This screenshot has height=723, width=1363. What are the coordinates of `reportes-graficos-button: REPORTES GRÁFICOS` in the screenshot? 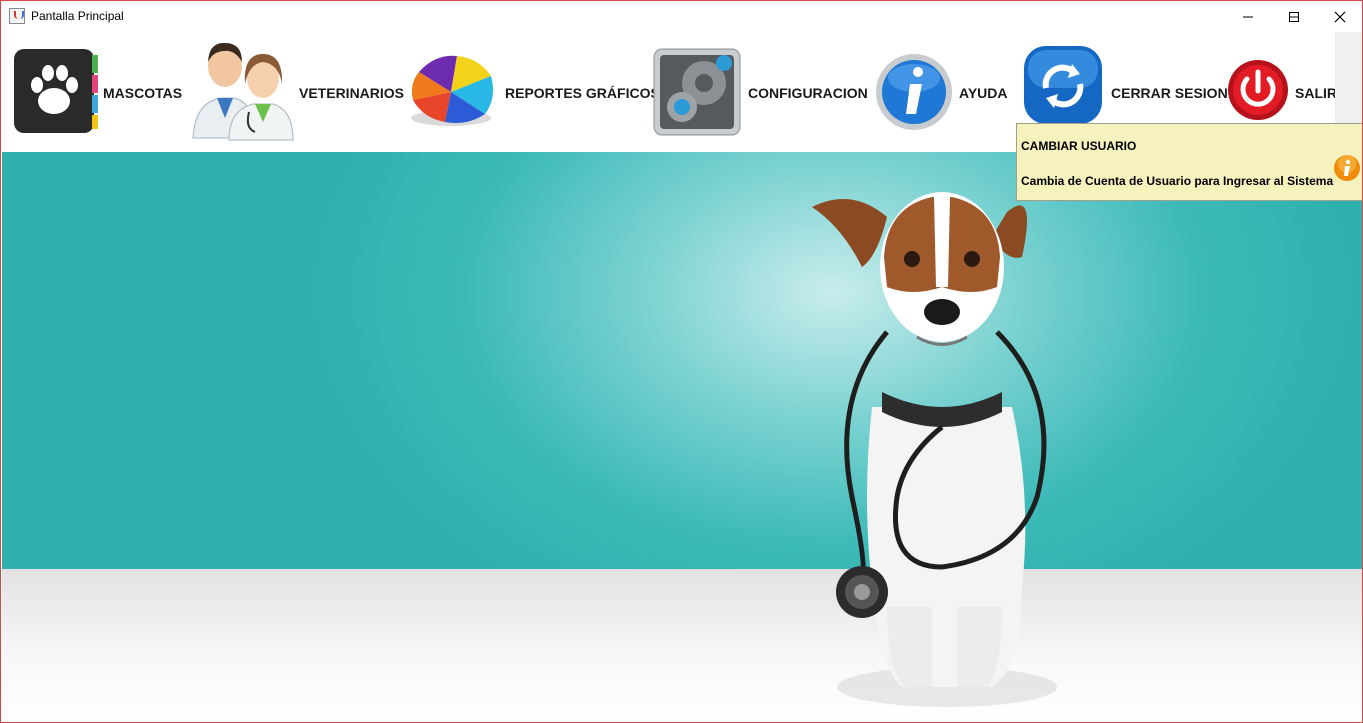 It's located at (531, 92).